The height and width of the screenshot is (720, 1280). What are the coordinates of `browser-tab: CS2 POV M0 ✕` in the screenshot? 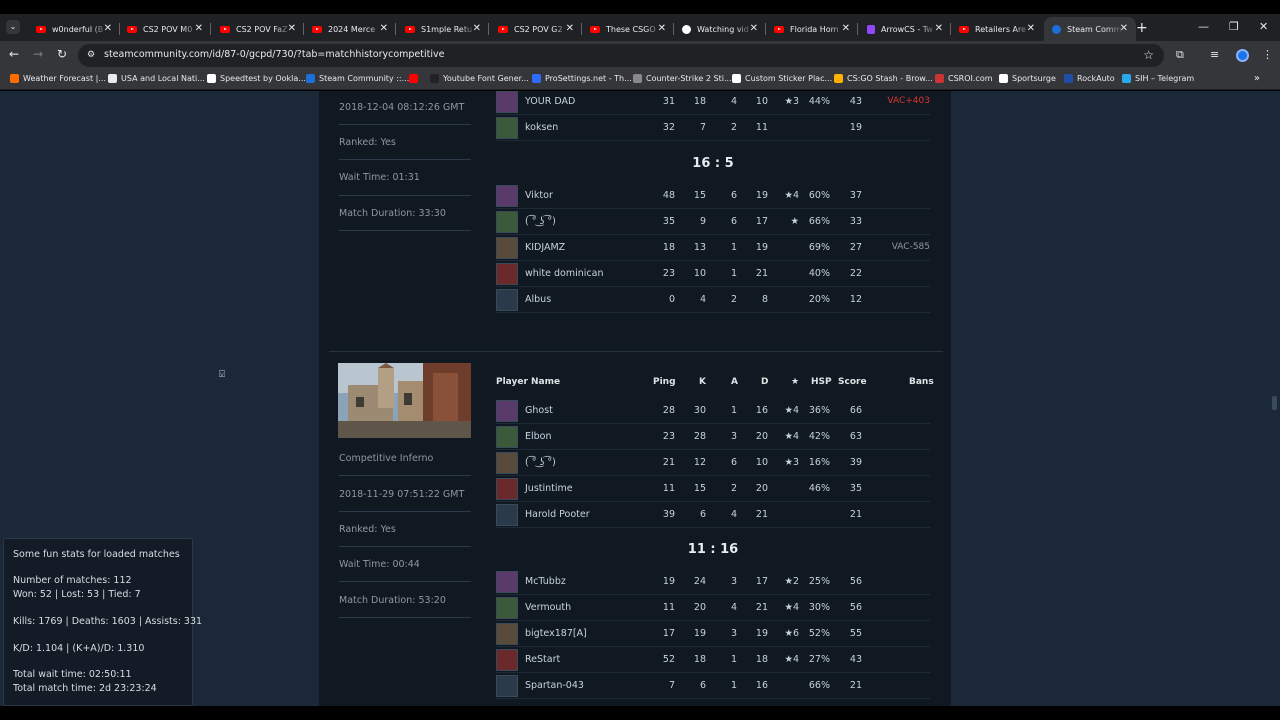 It's located at (165, 29).